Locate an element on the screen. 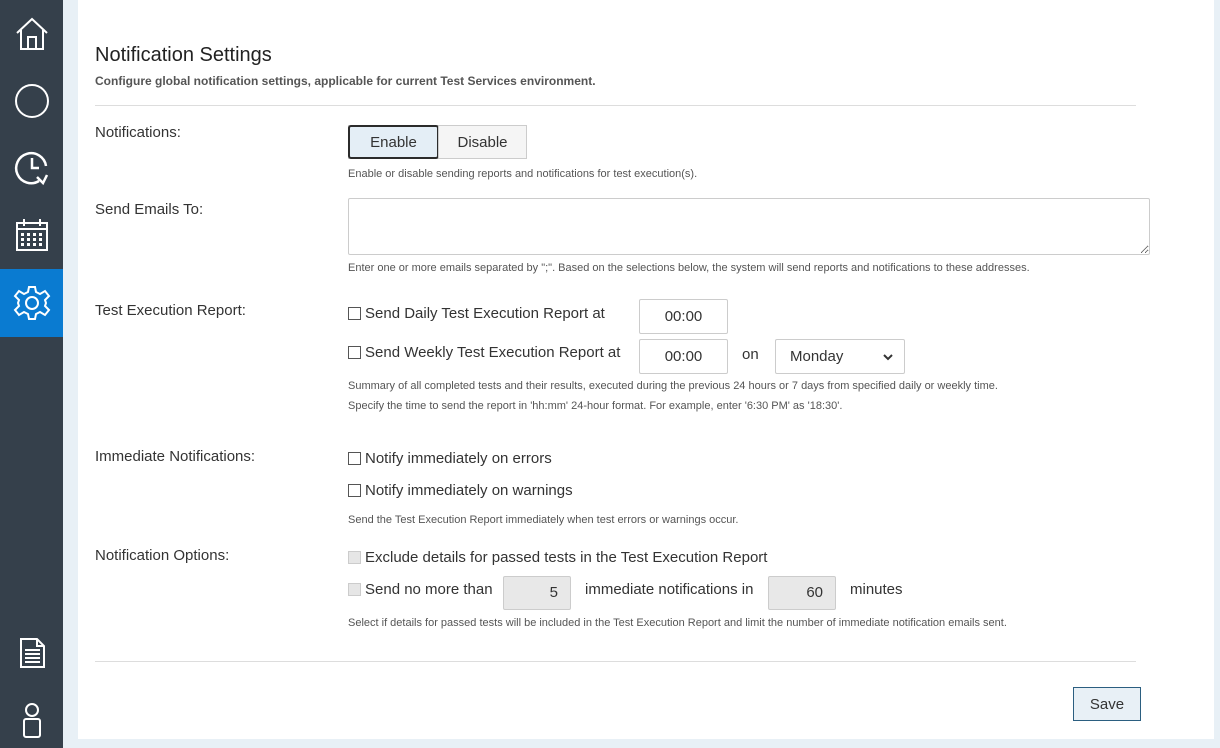 This screenshot has height=748, width=1220. nav-circle is located at coordinates (31, 101).